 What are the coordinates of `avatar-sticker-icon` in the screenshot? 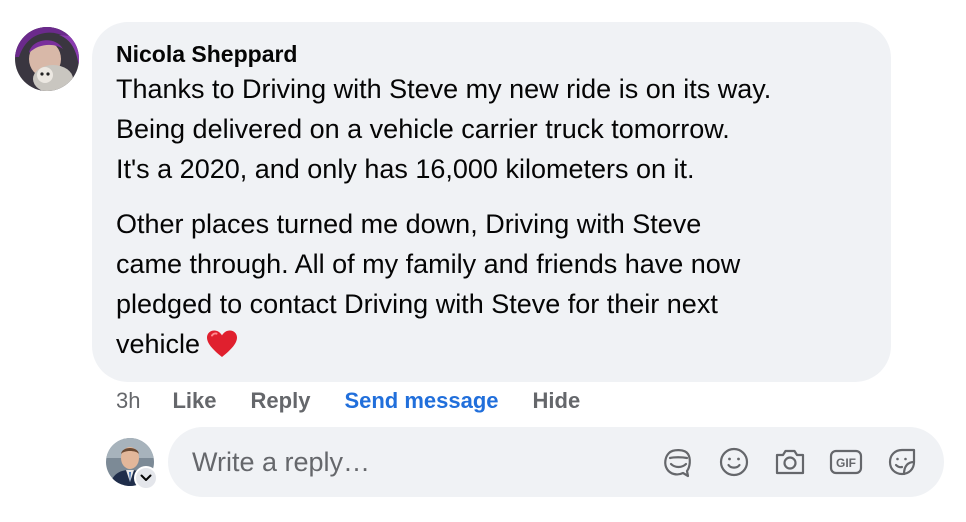 It's located at (678, 462).